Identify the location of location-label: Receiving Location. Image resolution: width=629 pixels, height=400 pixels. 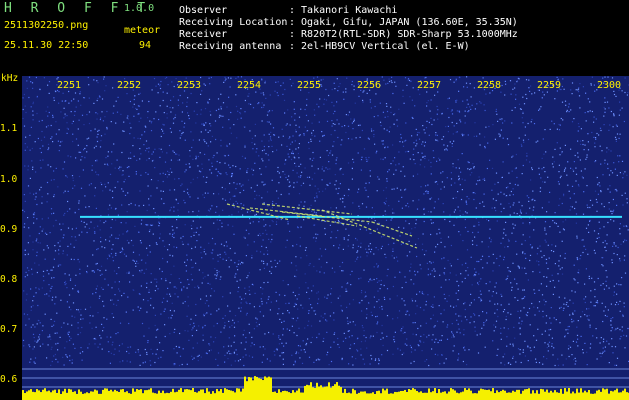
(233, 22).